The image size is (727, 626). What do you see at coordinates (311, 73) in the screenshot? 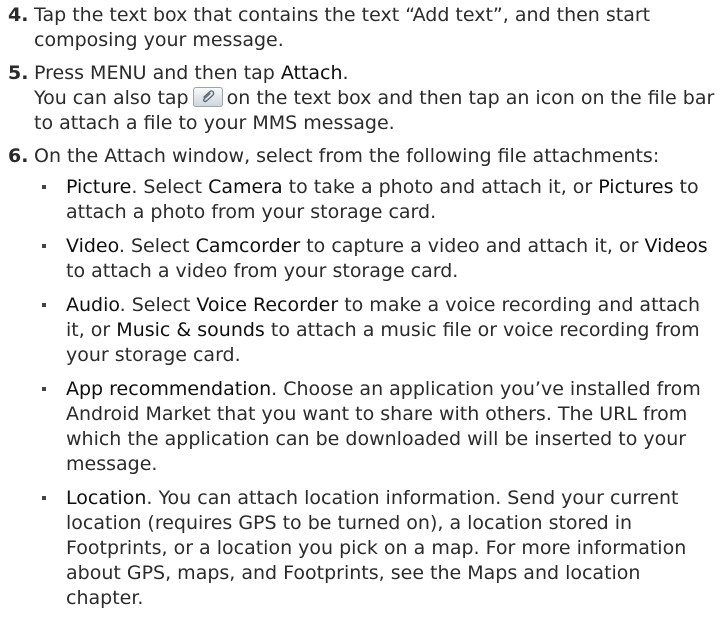
I see `attach-keyword: Attach` at bounding box center [311, 73].